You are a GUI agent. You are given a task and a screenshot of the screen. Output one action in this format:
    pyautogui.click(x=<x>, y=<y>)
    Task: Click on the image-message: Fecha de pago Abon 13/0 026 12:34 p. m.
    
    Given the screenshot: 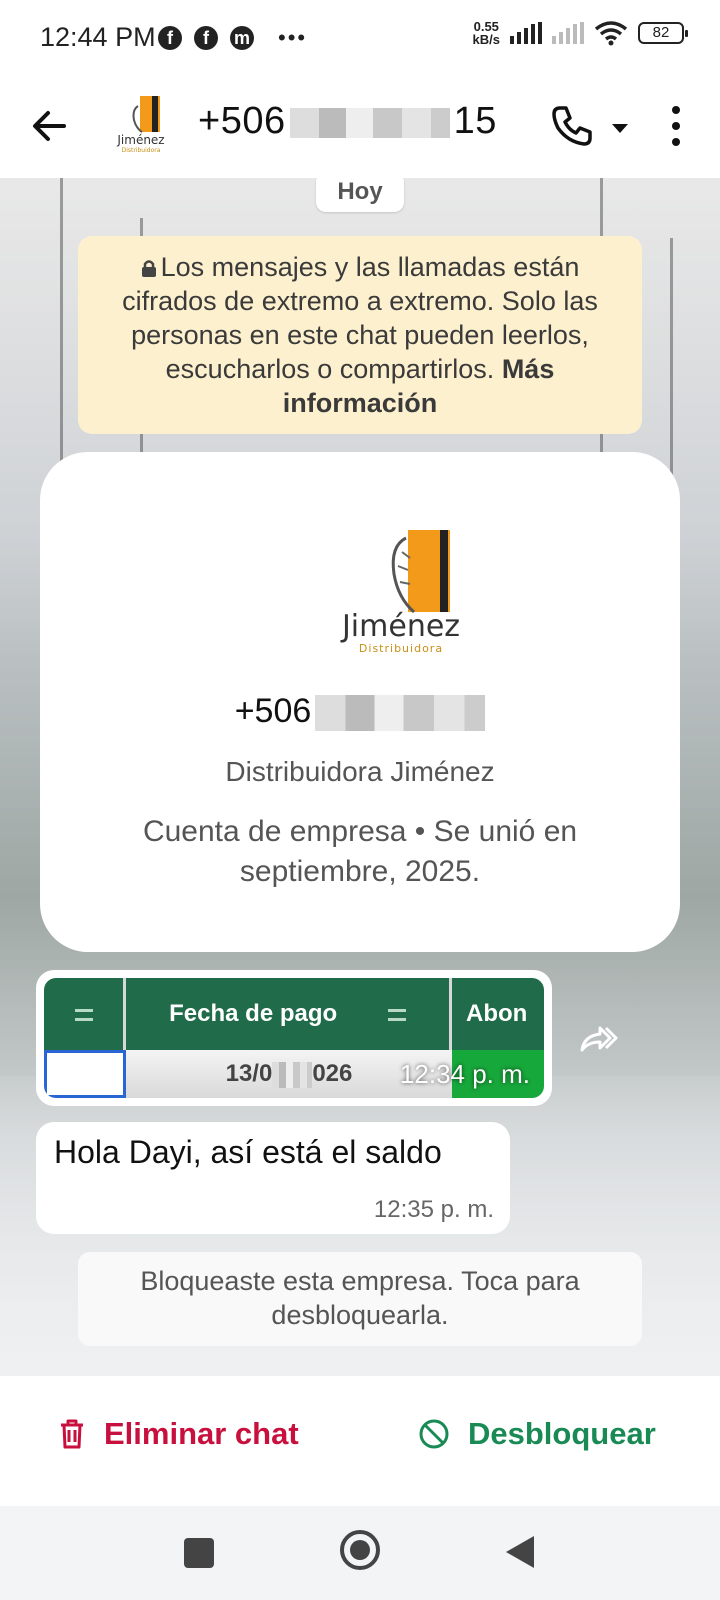 What is the action you would take?
    pyautogui.click(x=294, y=1038)
    